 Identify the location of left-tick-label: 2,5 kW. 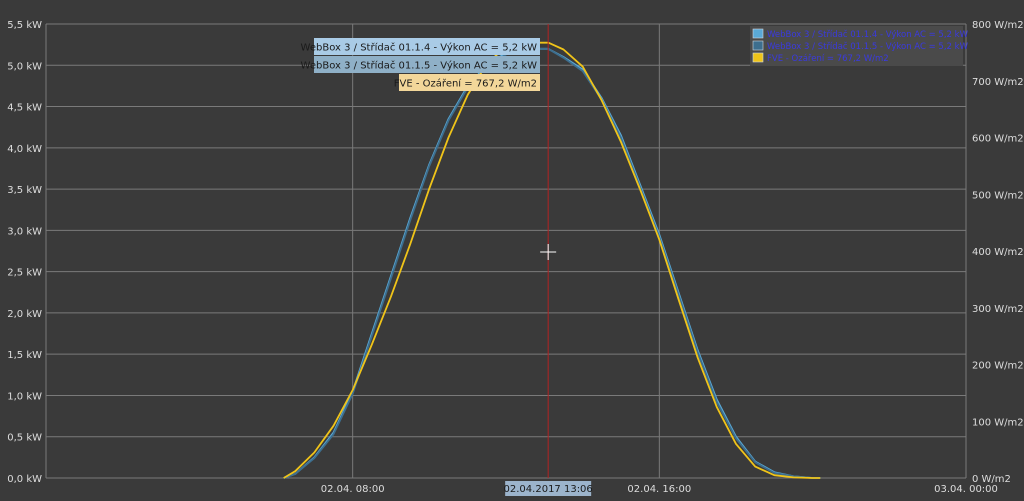
(24, 273).